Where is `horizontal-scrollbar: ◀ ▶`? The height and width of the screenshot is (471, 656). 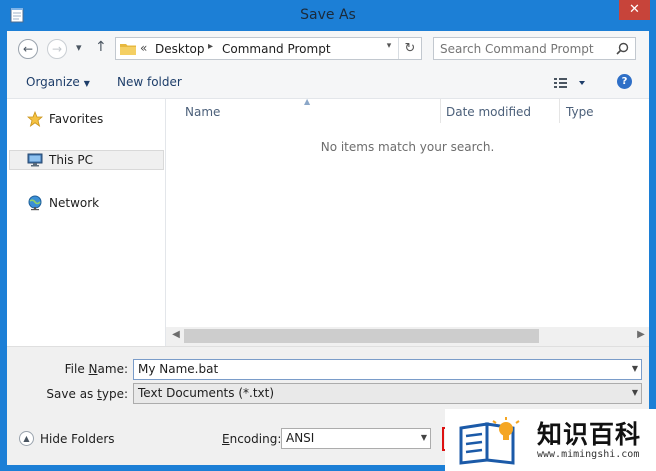
horizontal-scrollbar: ◀ ▶ is located at coordinates (407, 336).